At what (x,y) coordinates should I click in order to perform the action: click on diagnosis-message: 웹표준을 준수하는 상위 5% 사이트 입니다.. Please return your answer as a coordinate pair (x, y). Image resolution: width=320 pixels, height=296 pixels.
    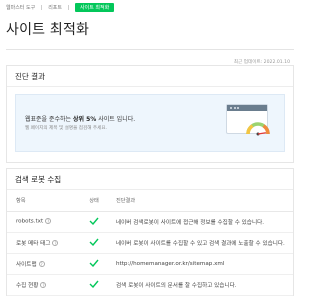
    Looking at the image, I should click on (80, 118).